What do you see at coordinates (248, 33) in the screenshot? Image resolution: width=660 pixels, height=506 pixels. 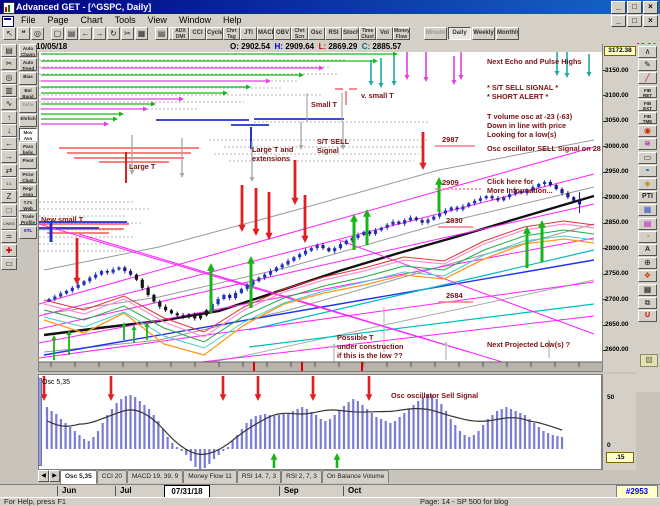 I see `indicator-button-jti: JTI` at bounding box center [248, 33].